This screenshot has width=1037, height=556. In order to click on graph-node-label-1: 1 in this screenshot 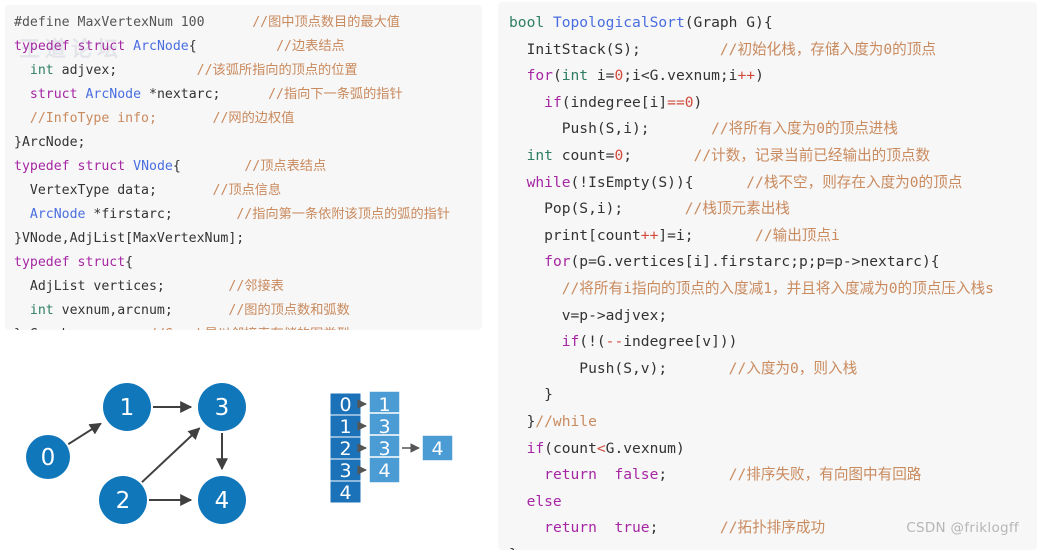, I will do `click(127, 408)`.